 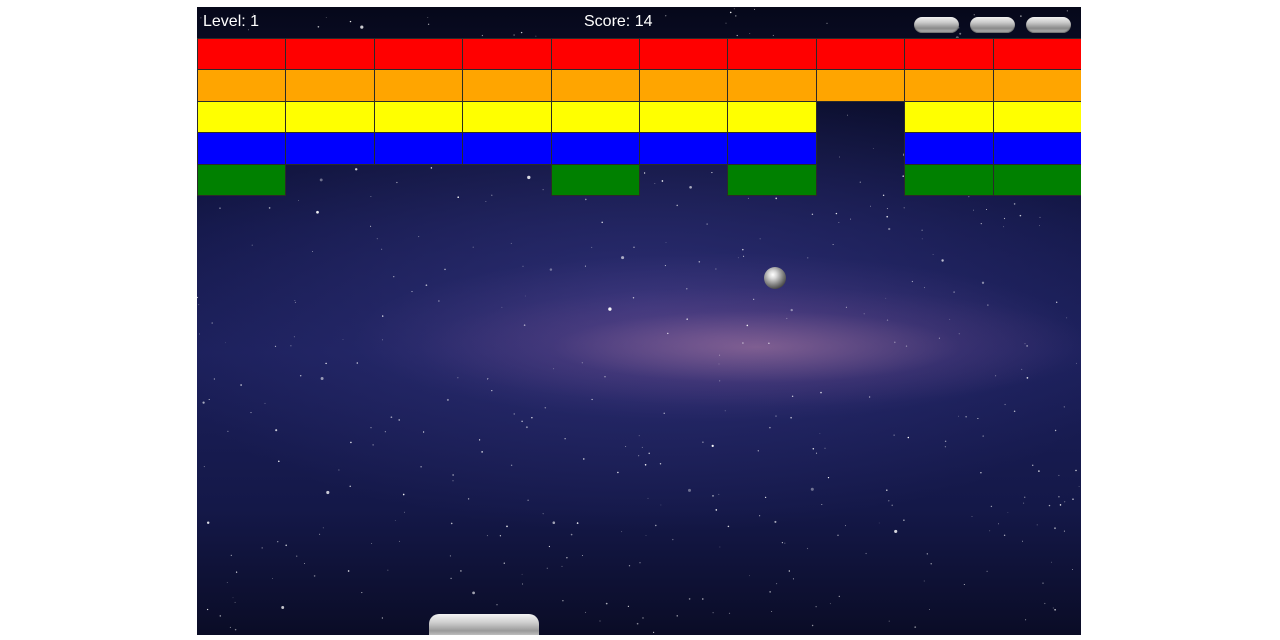 What do you see at coordinates (484, 624) in the screenshot?
I see `paddle` at bounding box center [484, 624].